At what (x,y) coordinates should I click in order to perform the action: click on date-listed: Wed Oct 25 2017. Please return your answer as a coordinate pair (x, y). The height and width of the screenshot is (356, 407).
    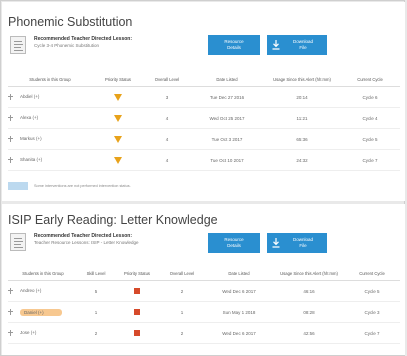
    Looking at the image, I should click on (227, 118).